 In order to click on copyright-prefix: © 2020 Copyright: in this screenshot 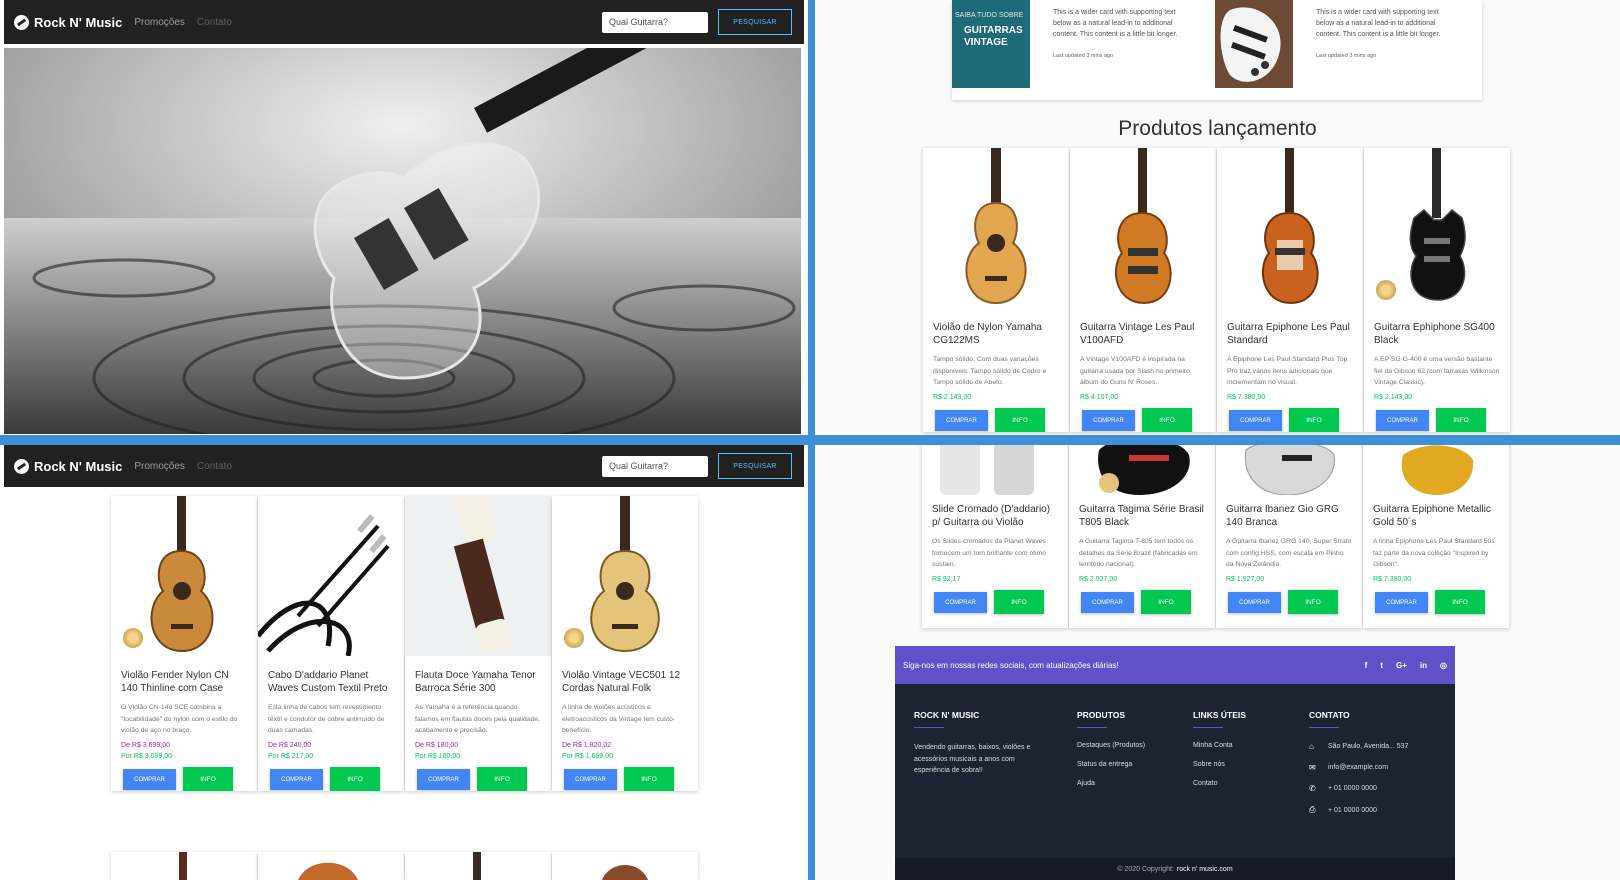, I will do `click(1145, 869)`.